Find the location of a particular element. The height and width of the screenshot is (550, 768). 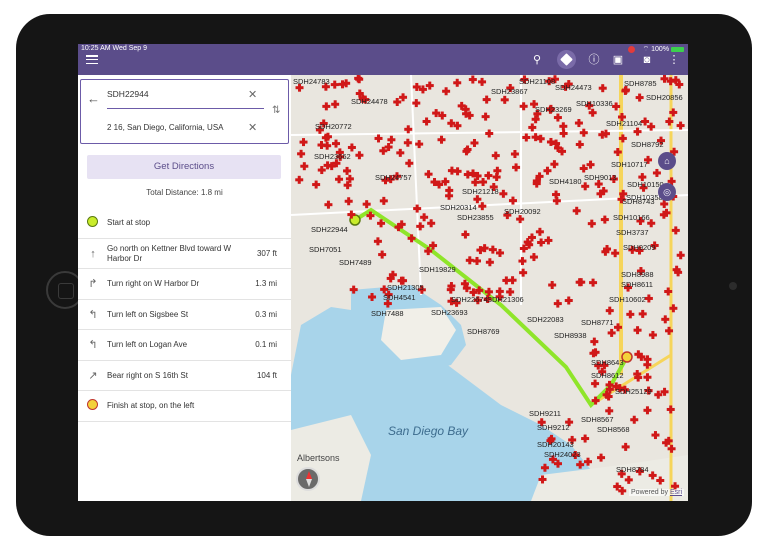

direction-step: Start at stop is located at coordinates (184, 223).